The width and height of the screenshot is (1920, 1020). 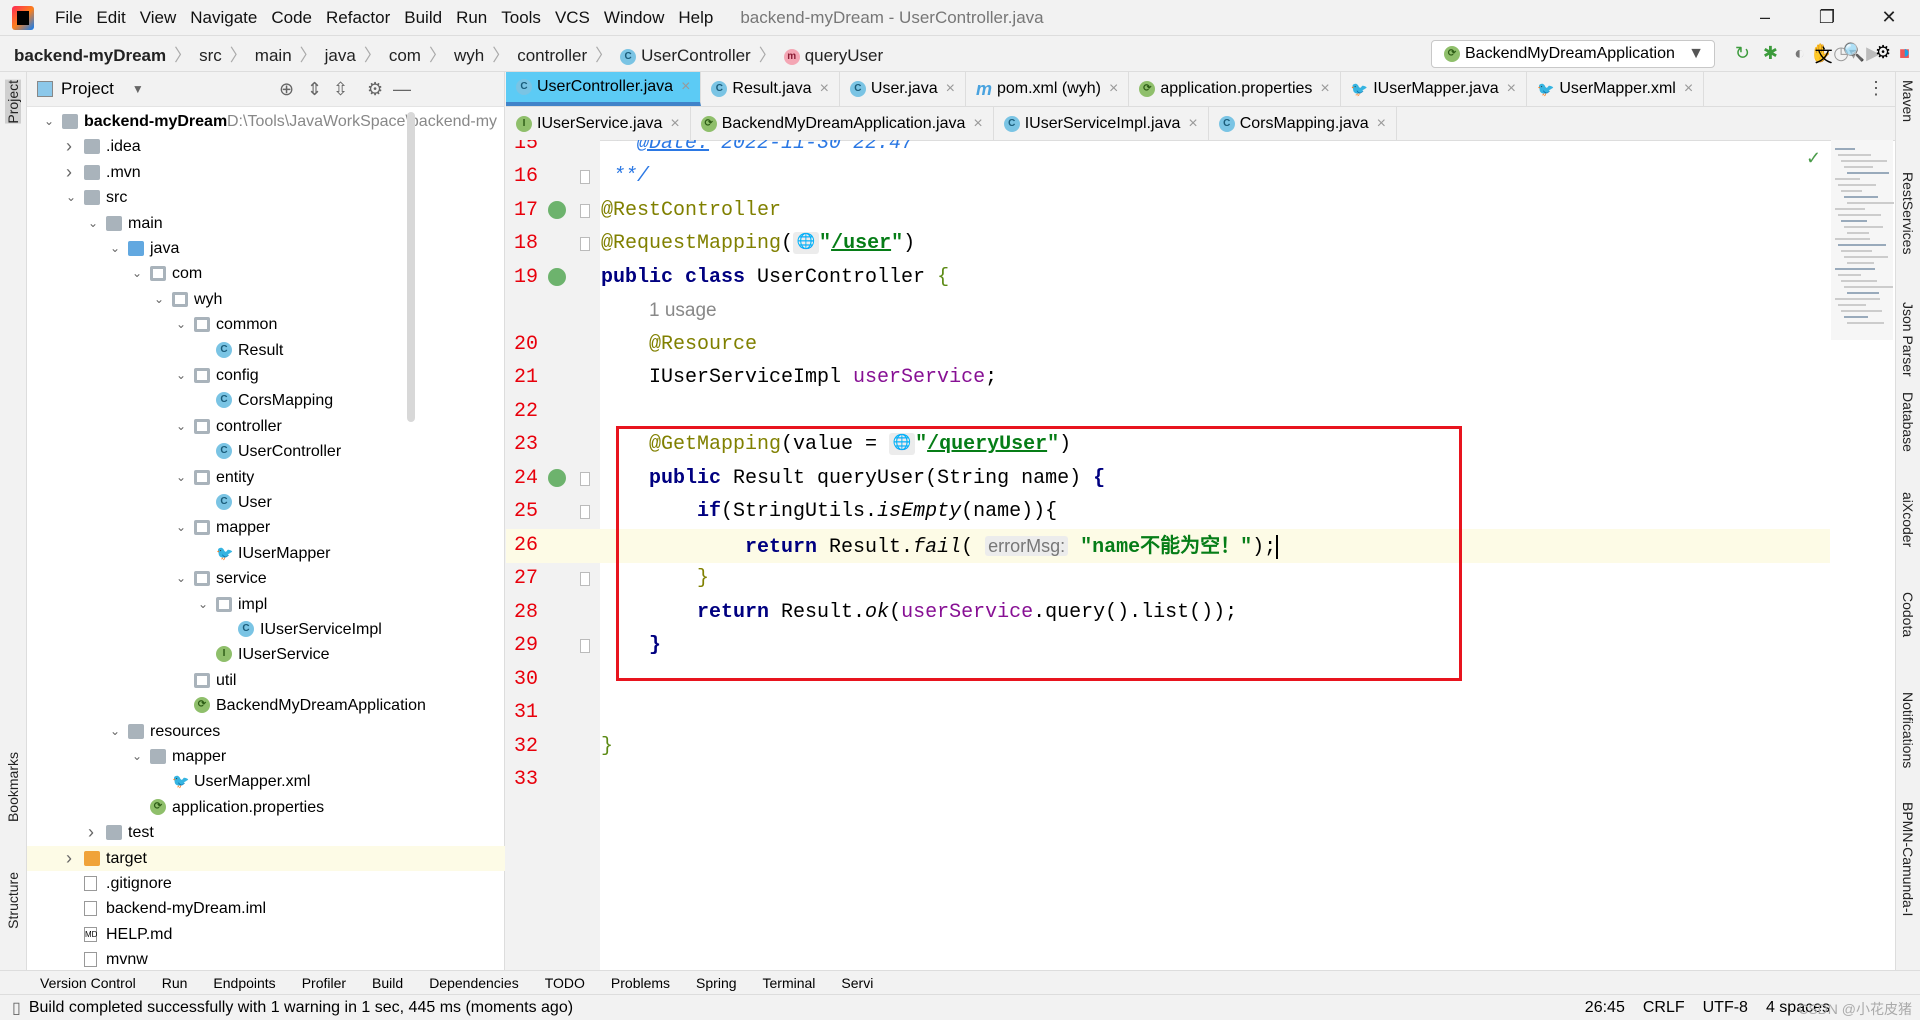 What do you see at coordinates (1168, 311) in the screenshot?
I see `code-line: 1 usage` at bounding box center [1168, 311].